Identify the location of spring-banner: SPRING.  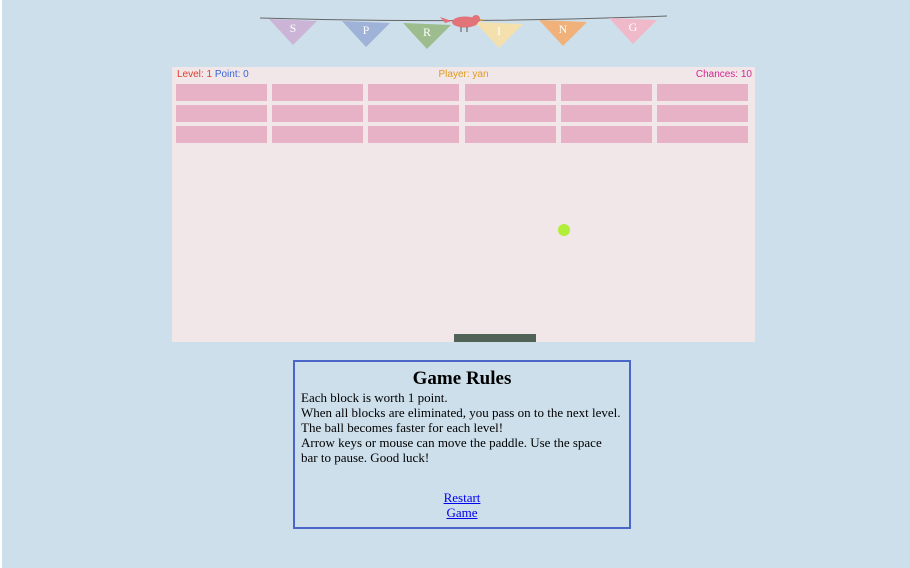
(463, 32).